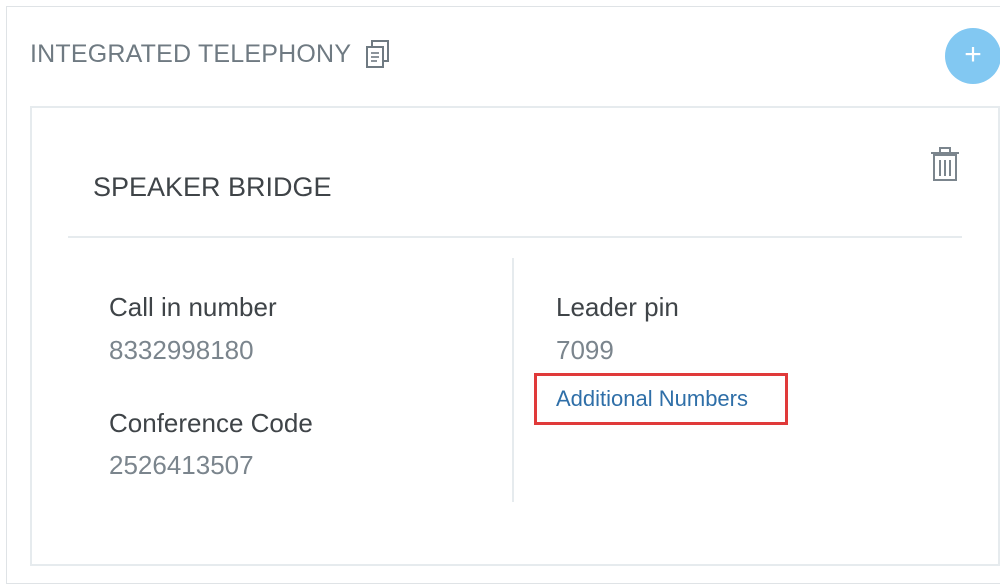 This screenshot has width=1000, height=584. I want to click on section-header: INTEGRATED TELEPHONY, so click(211, 54).